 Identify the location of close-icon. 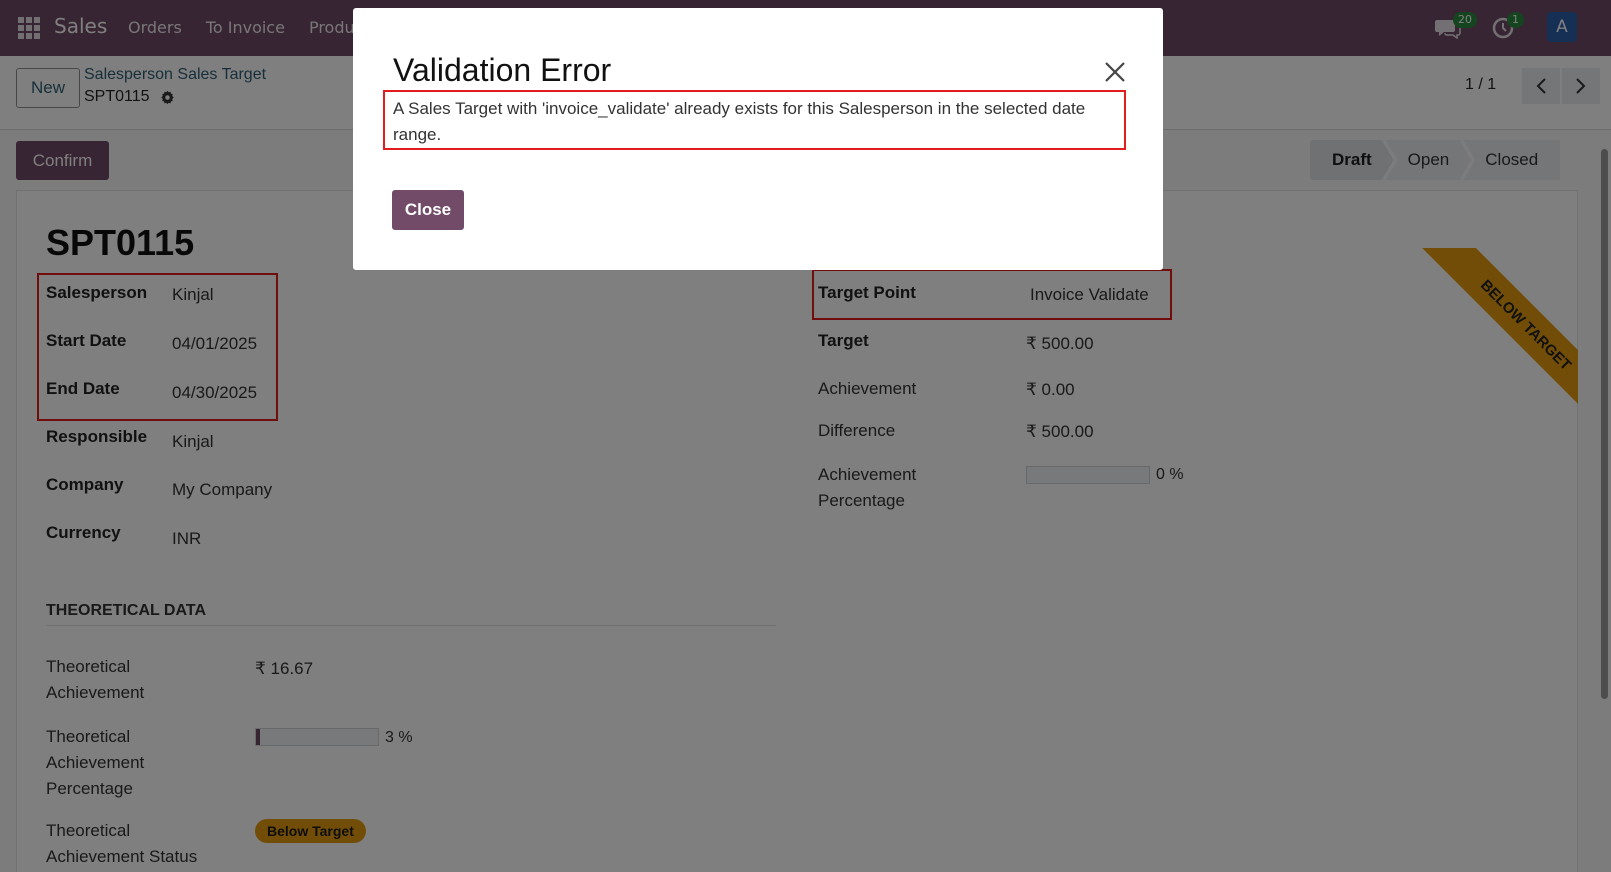
(1115, 72).